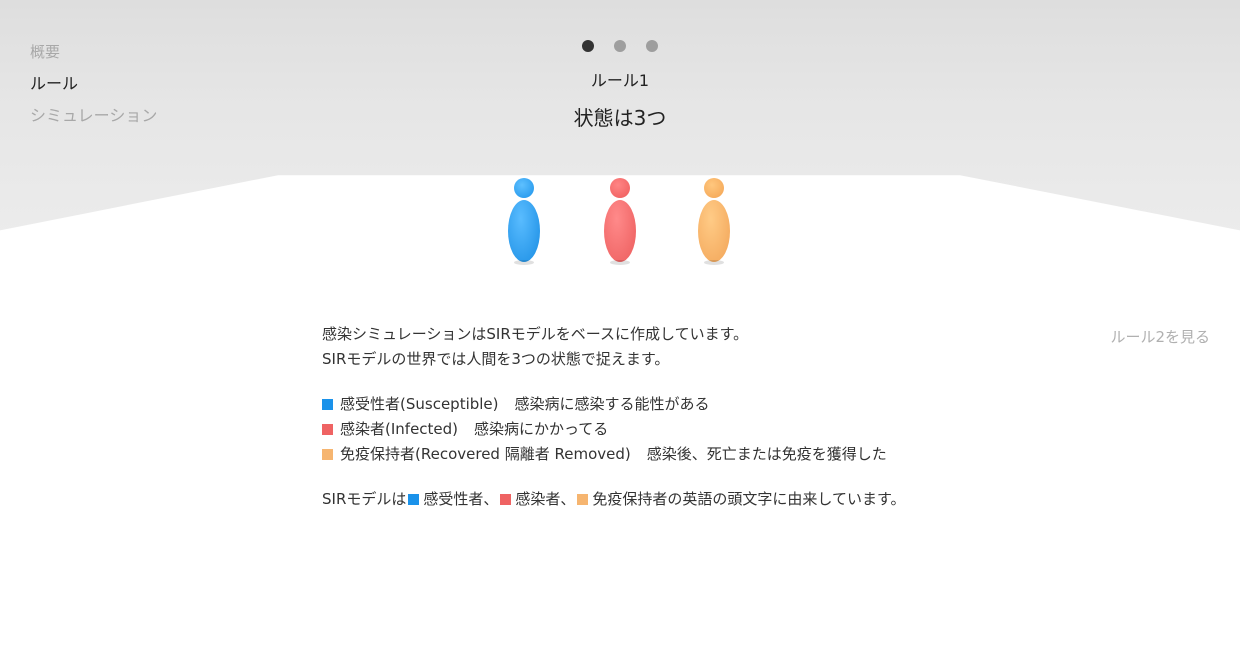  What do you see at coordinates (749, 499) in the screenshot?
I see `summary-r: 免疫保持者の英語の頭文字に由来しています。` at bounding box center [749, 499].